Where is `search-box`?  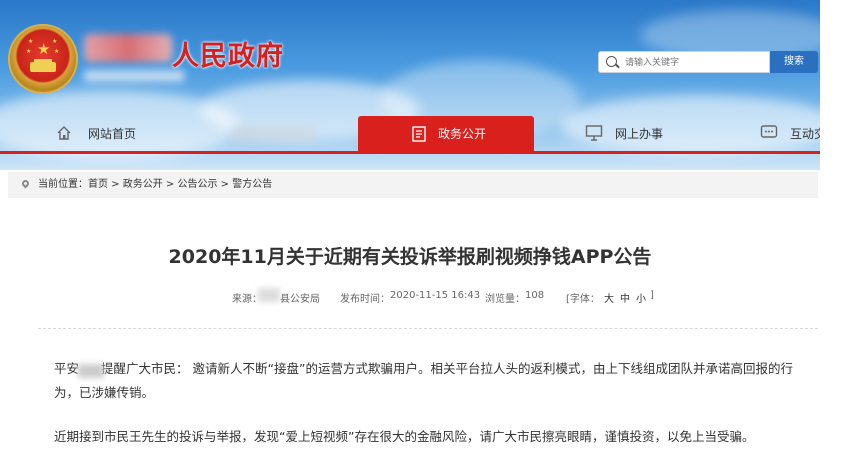 search-box is located at coordinates (684, 62).